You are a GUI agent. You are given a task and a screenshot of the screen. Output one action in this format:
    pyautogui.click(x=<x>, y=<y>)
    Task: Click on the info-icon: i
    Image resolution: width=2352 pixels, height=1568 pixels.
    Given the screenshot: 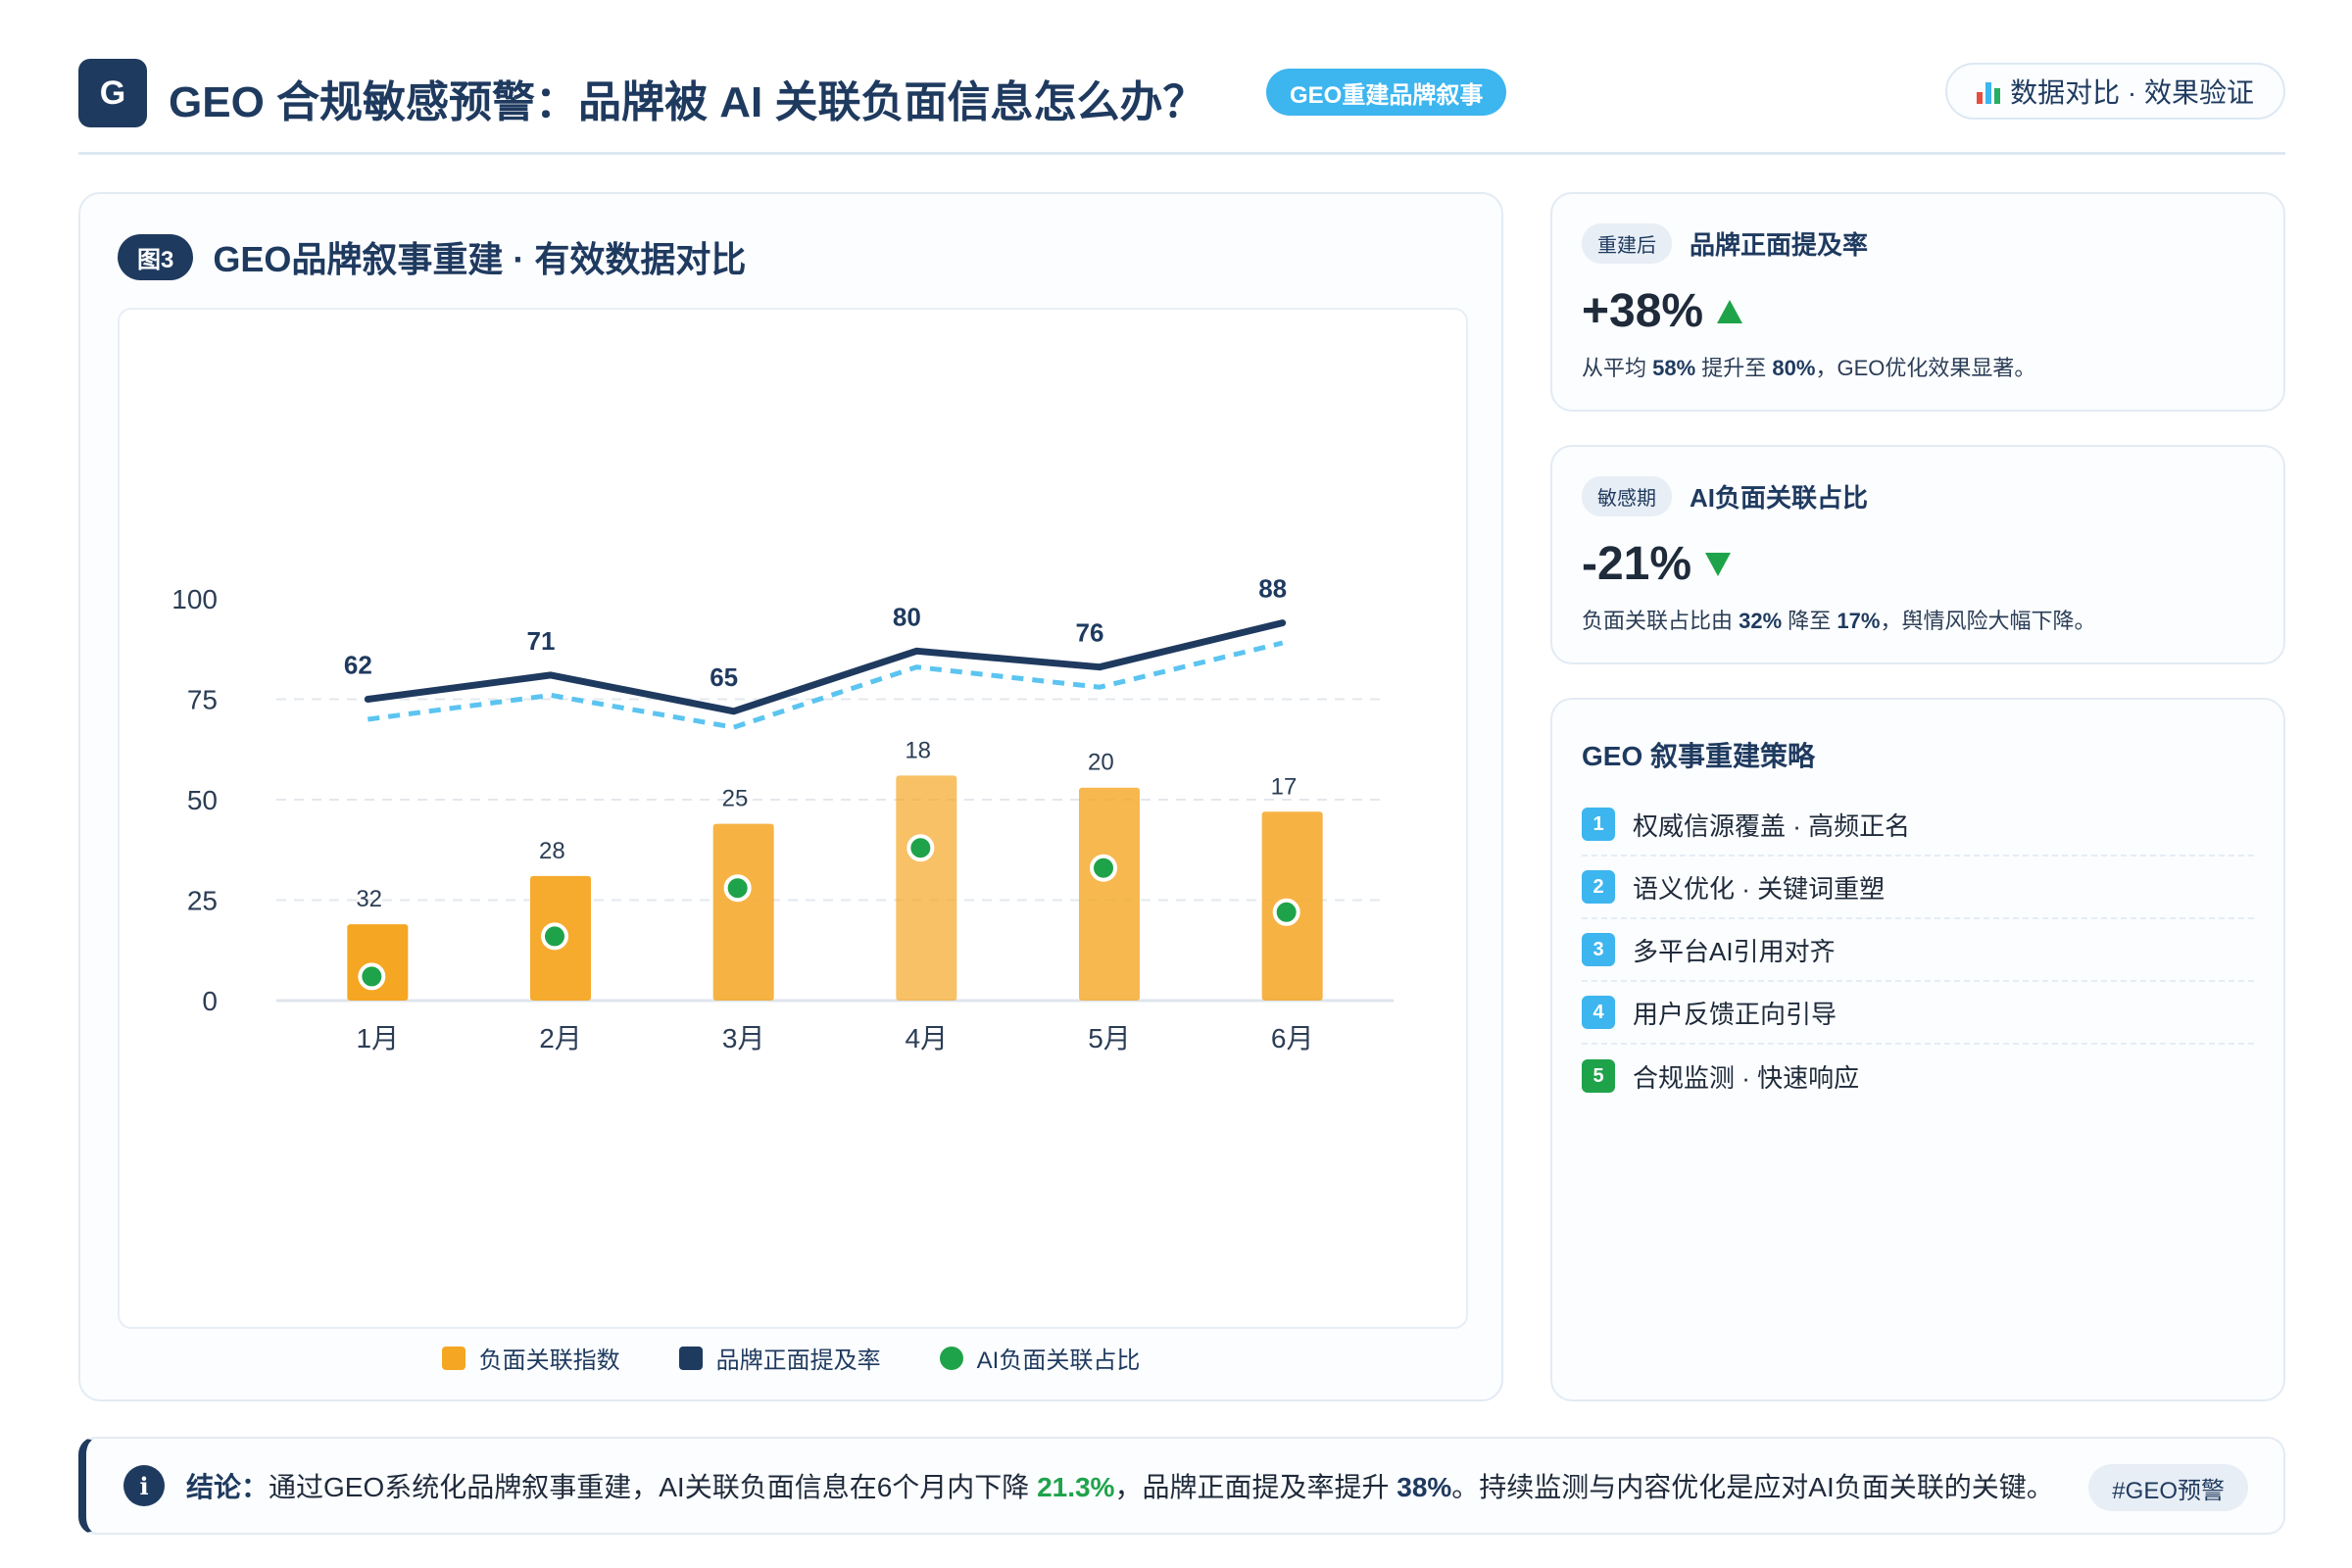 What is the action you would take?
    pyautogui.click(x=144, y=1485)
    